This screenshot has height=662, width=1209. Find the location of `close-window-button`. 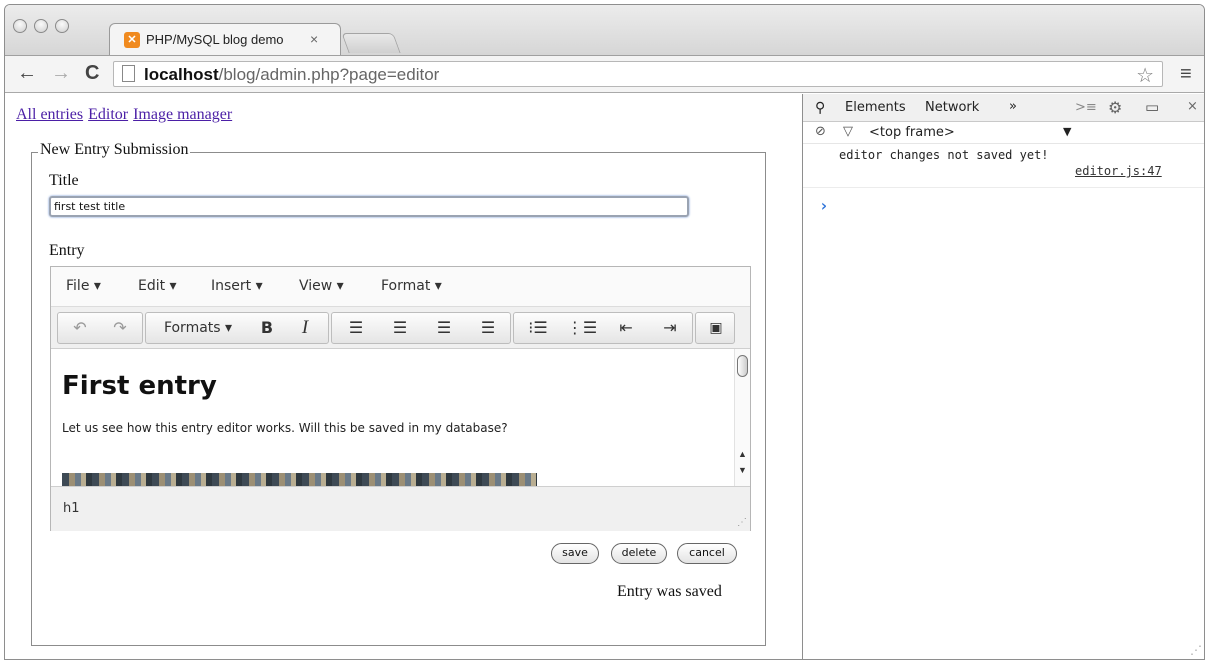

close-window-button is located at coordinates (20, 26).